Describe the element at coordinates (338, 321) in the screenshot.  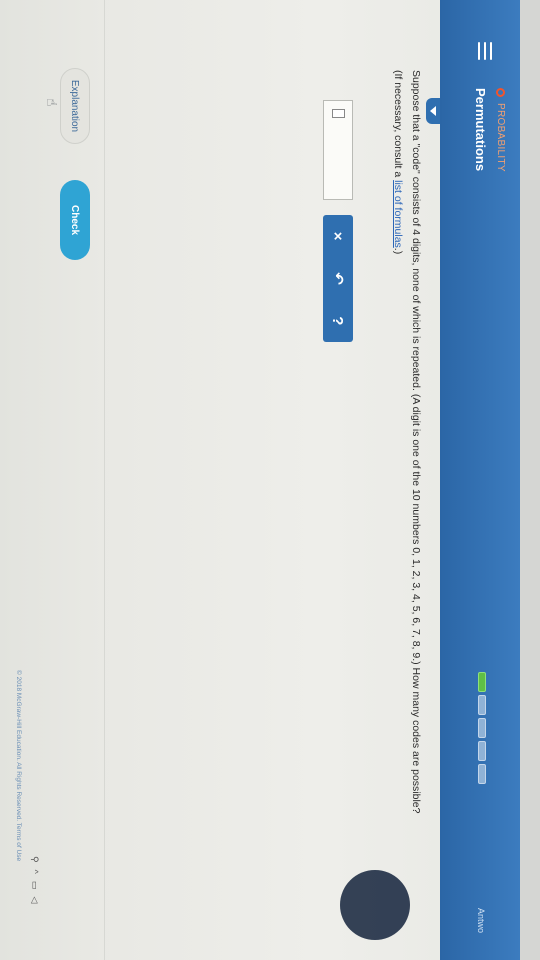
I see `help-button: ?` at that location.